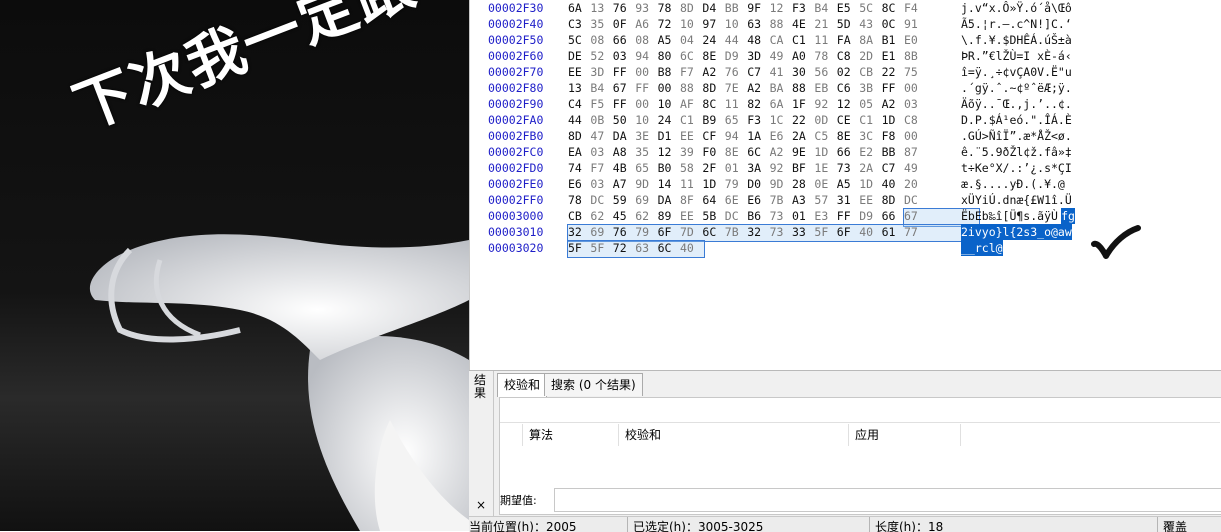 This screenshot has width=1221, height=532. Describe the element at coordinates (781, 120) in the screenshot. I see `hex-byte: 1C` at that location.